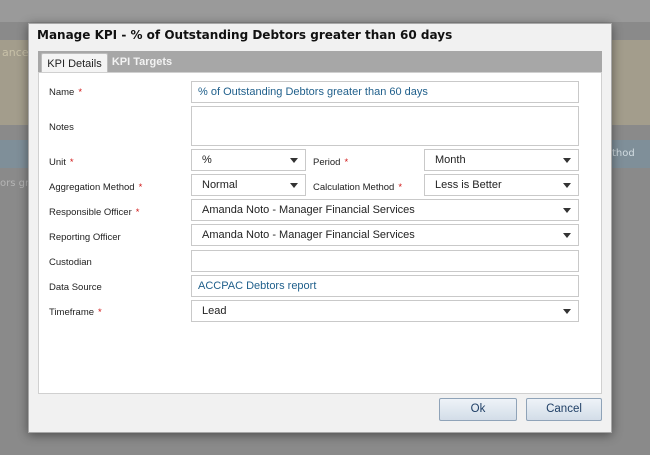 This screenshot has height=455, width=650. Describe the element at coordinates (142, 63) in the screenshot. I see `tab-kpi-targets: KPI Targets` at that location.